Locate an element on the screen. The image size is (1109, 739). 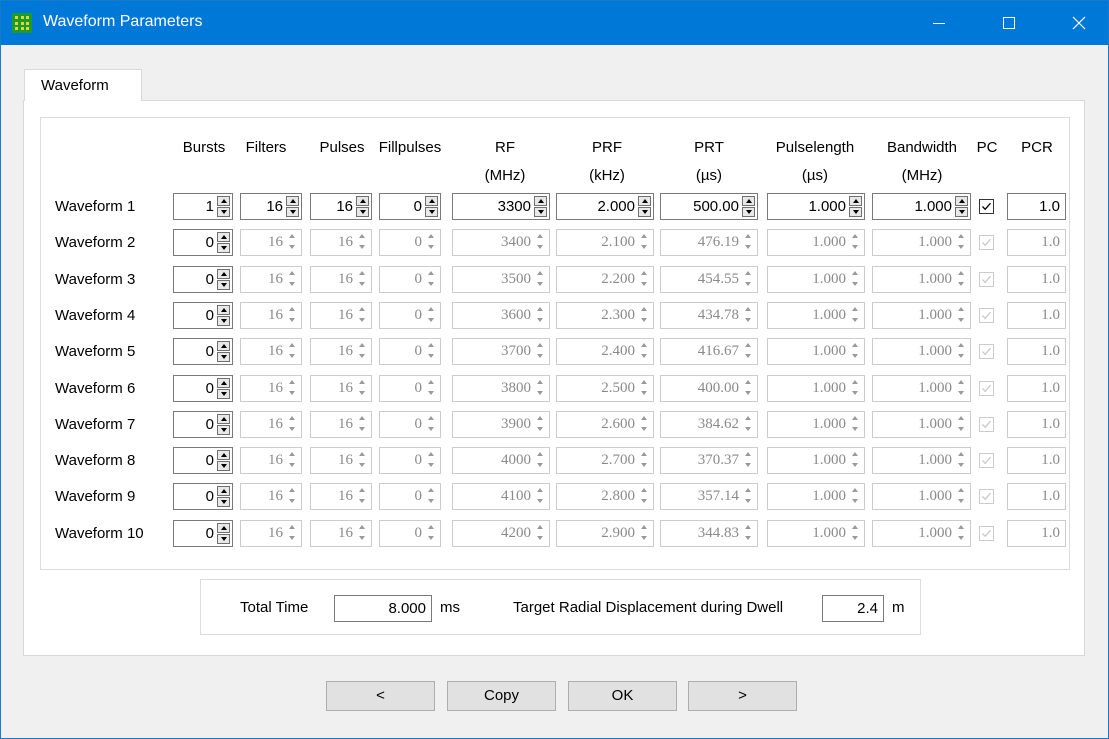
row-label: Waveform 6 is located at coordinates (95, 388).